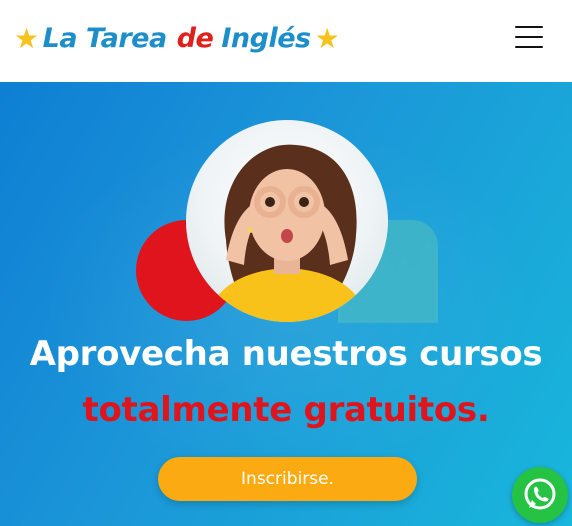 The image size is (572, 526). Describe the element at coordinates (287, 479) in the screenshot. I see `signup-button: Inscribirse.` at that location.